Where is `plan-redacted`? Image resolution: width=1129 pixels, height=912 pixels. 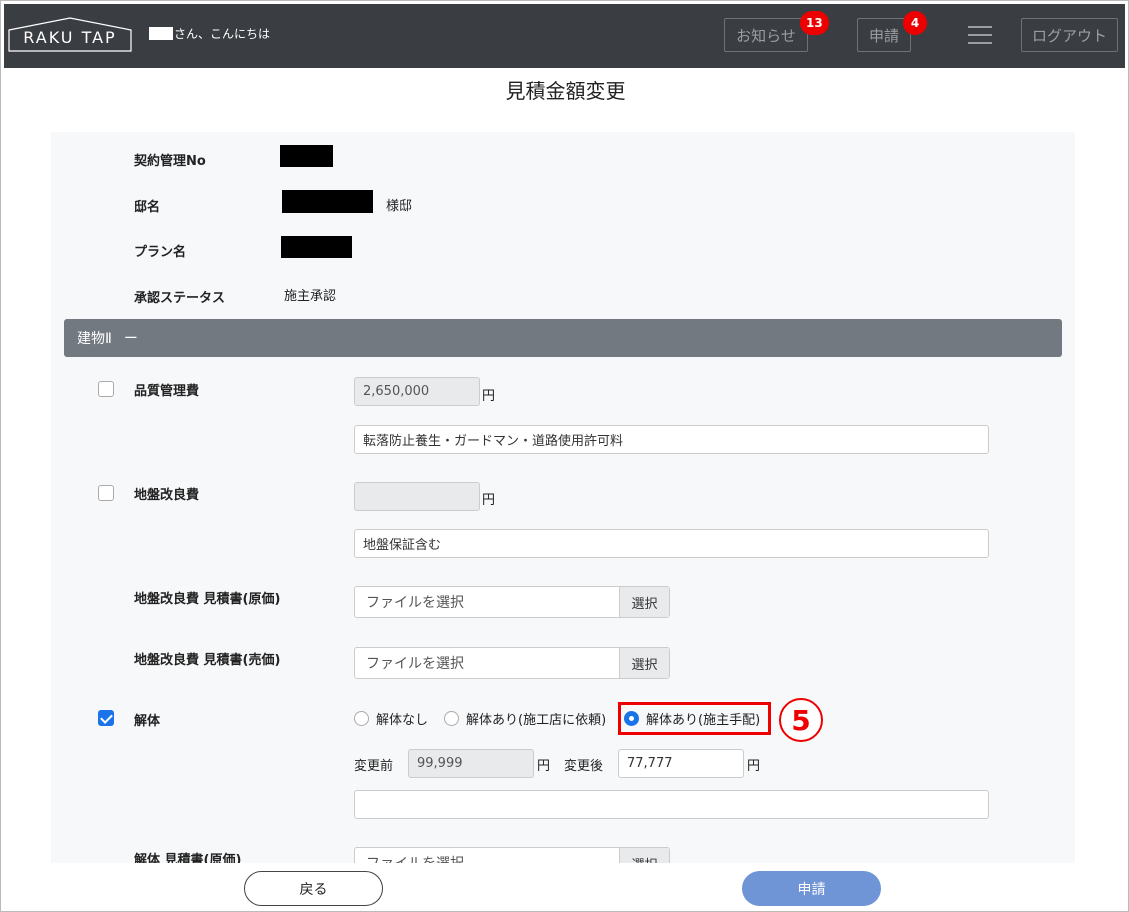
plan-redacted is located at coordinates (316, 247).